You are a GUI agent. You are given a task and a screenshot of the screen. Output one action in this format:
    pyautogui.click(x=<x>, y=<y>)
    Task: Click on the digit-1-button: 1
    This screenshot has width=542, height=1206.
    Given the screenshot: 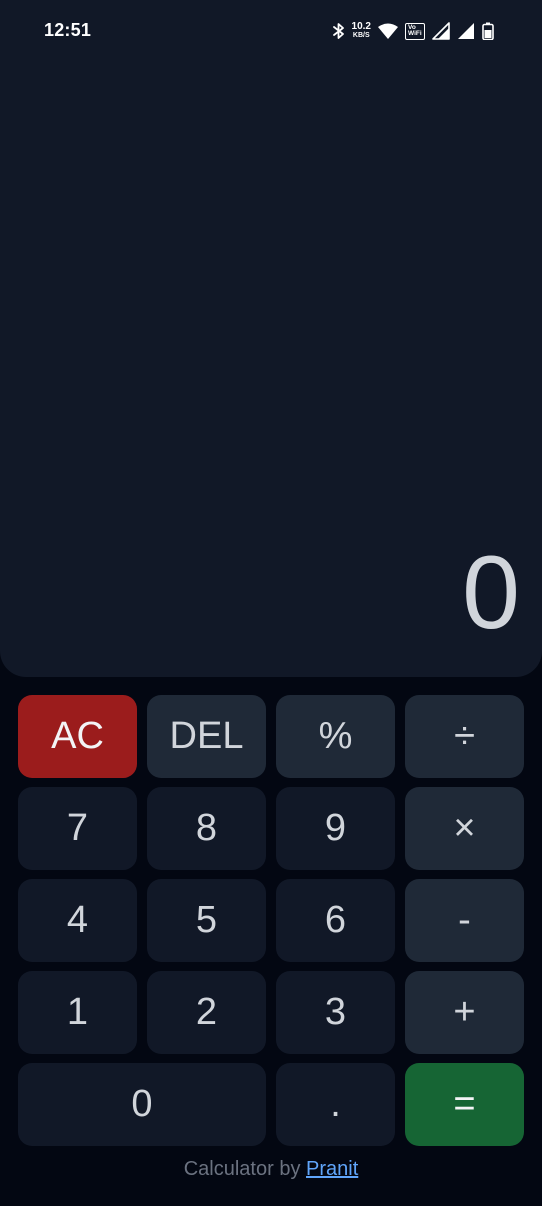 What is the action you would take?
    pyautogui.click(x=77, y=1012)
    